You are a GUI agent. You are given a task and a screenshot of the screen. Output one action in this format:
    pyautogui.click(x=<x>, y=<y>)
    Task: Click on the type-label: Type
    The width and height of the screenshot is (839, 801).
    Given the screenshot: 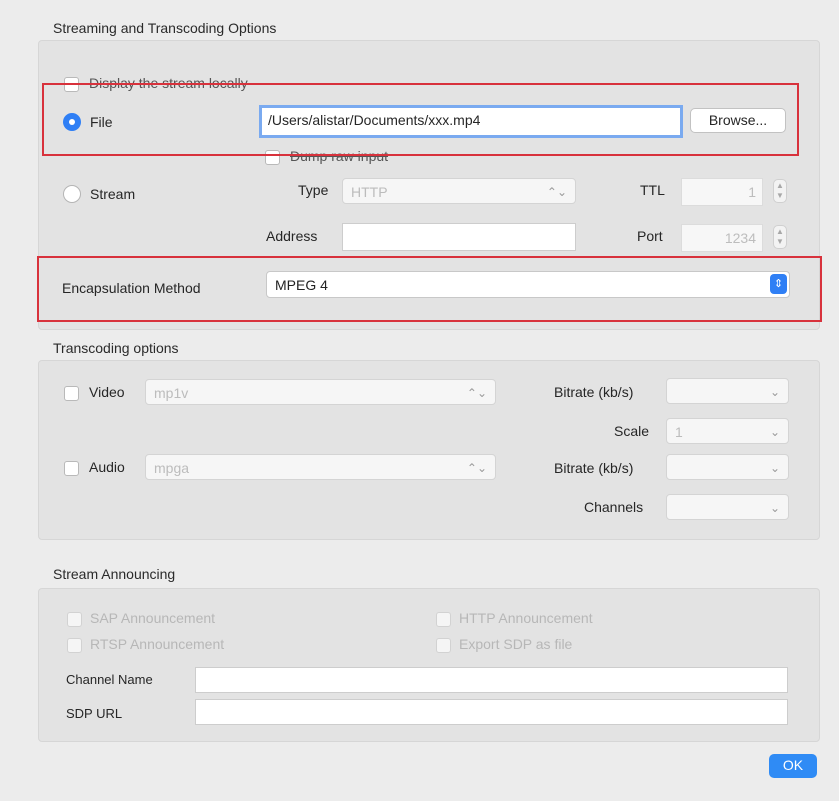 What is the action you would take?
    pyautogui.click(x=313, y=190)
    